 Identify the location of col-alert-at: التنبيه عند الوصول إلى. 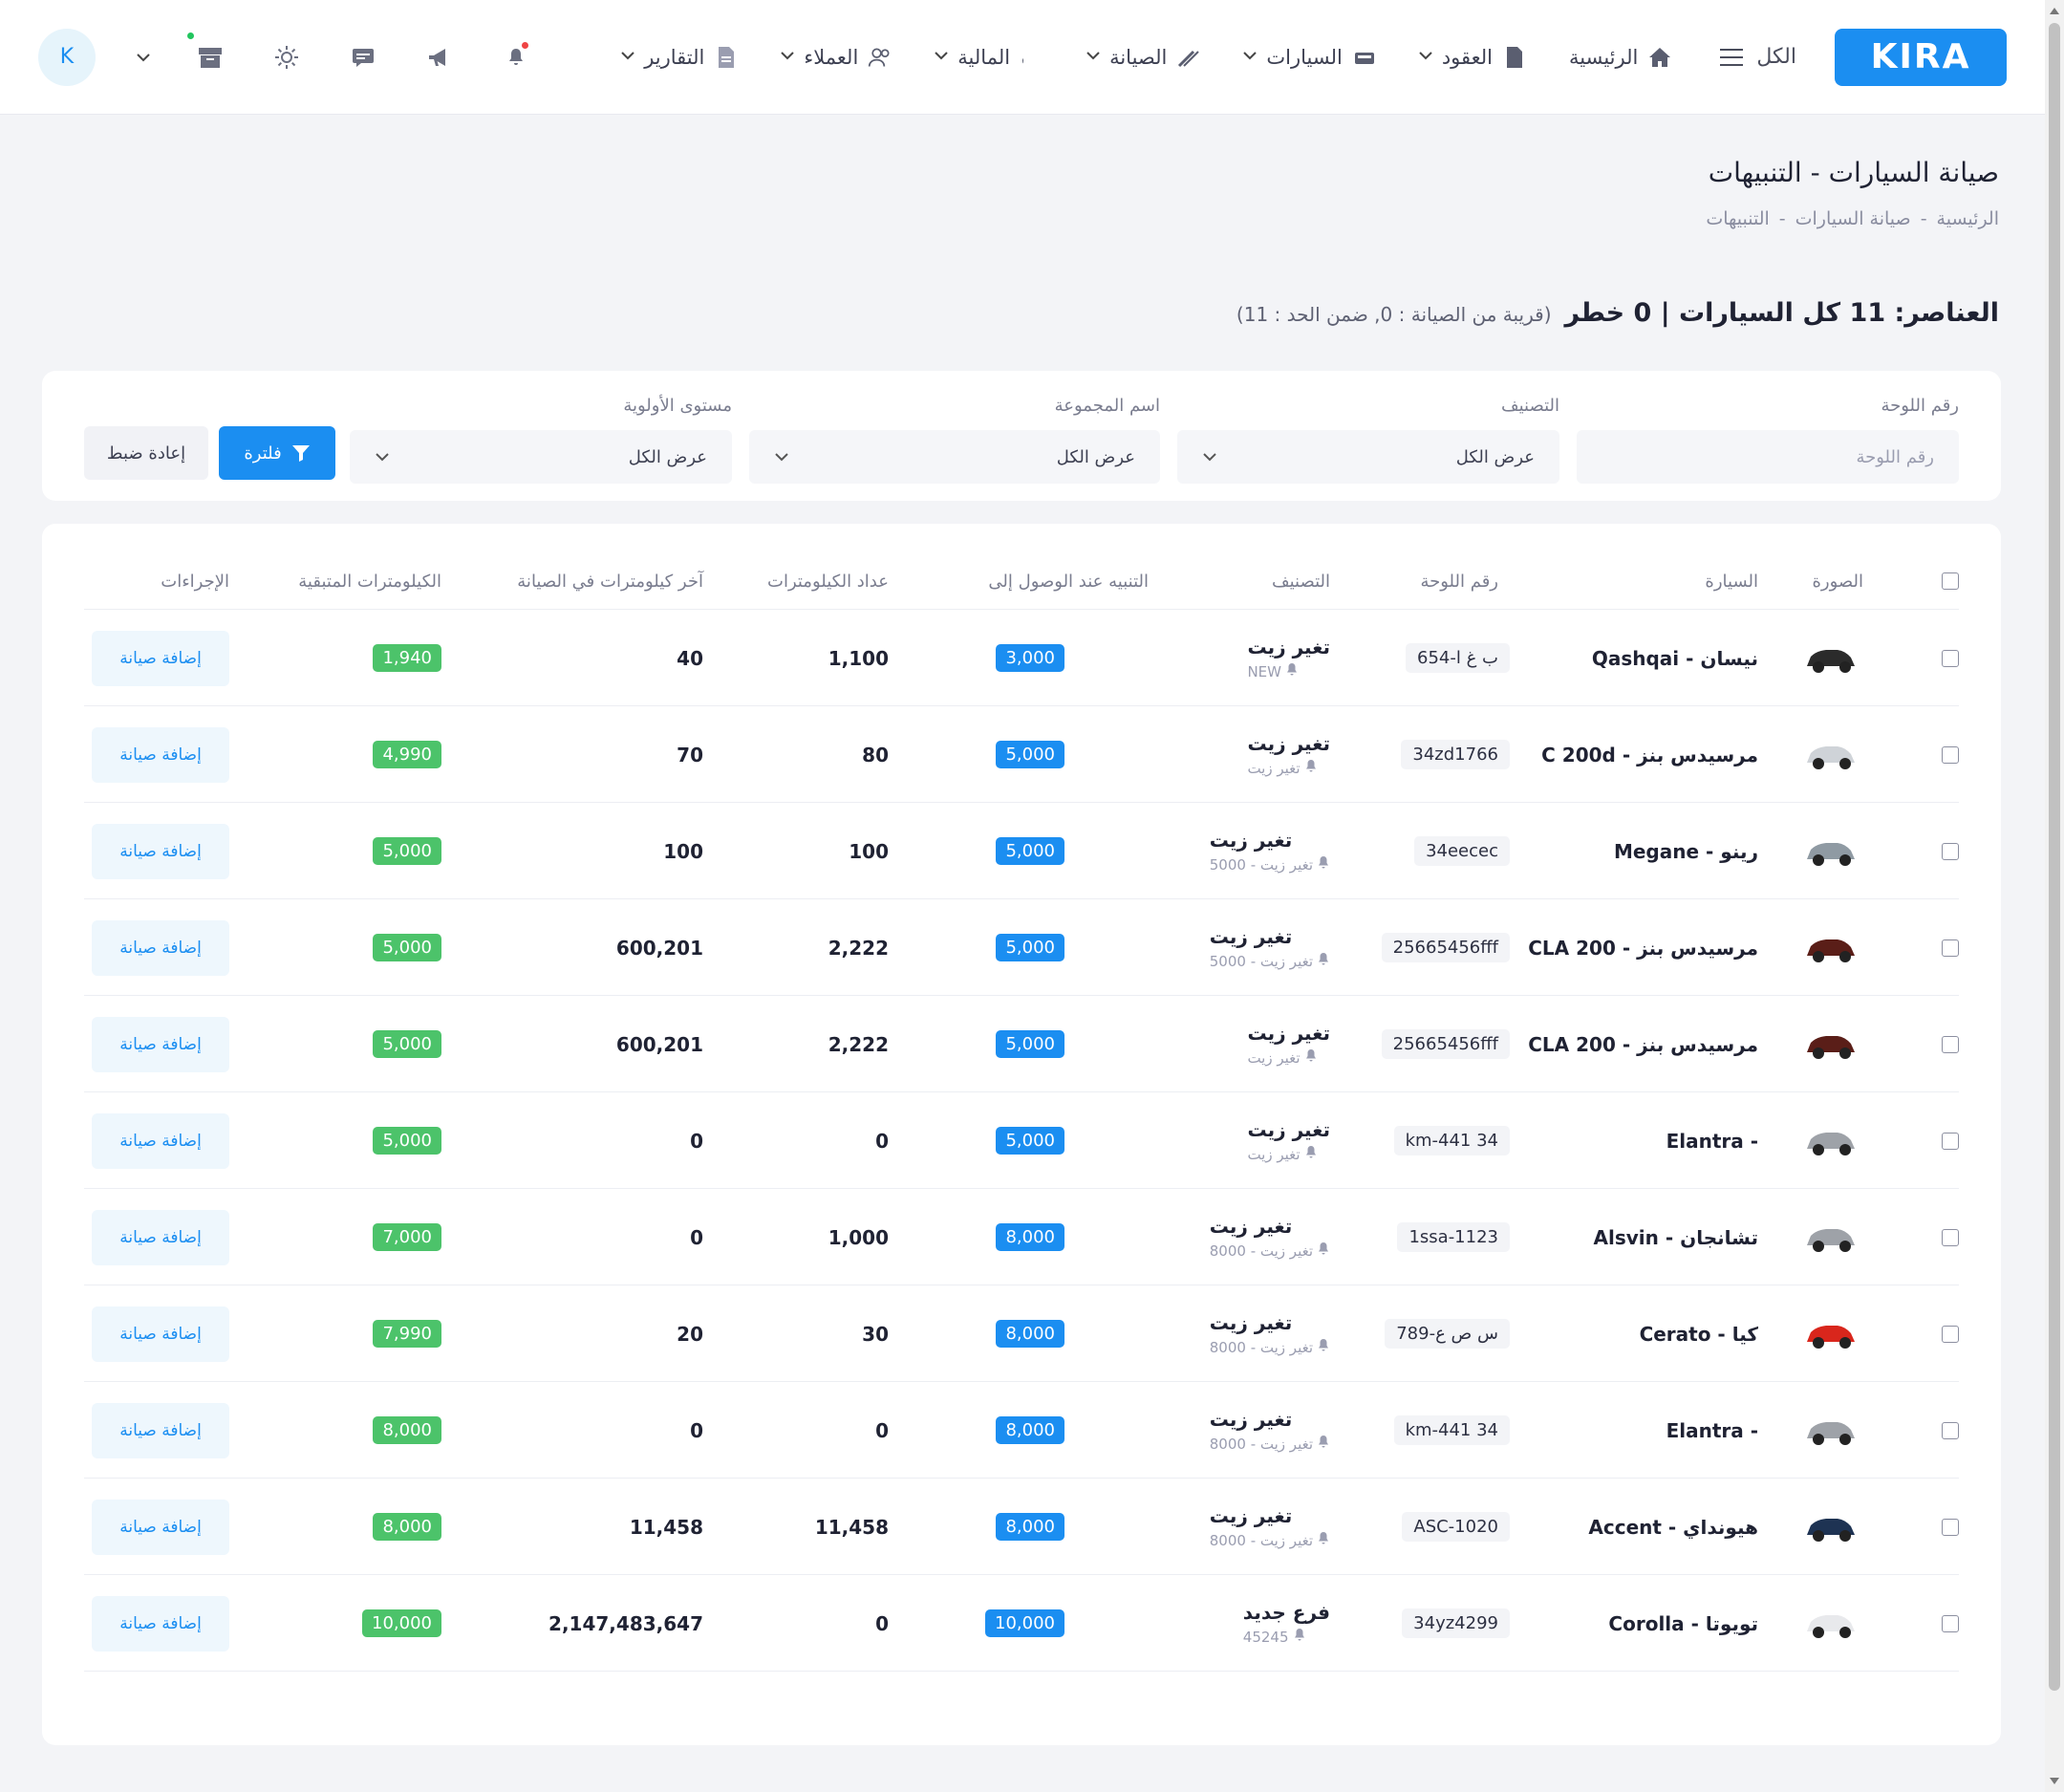
(1069, 581).